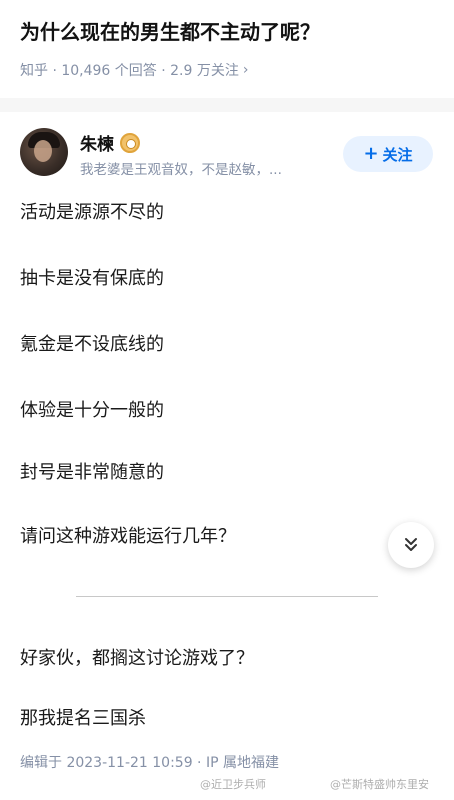 The image size is (454, 800). What do you see at coordinates (227, 596) in the screenshot?
I see `content-divider` at bounding box center [227, 596].